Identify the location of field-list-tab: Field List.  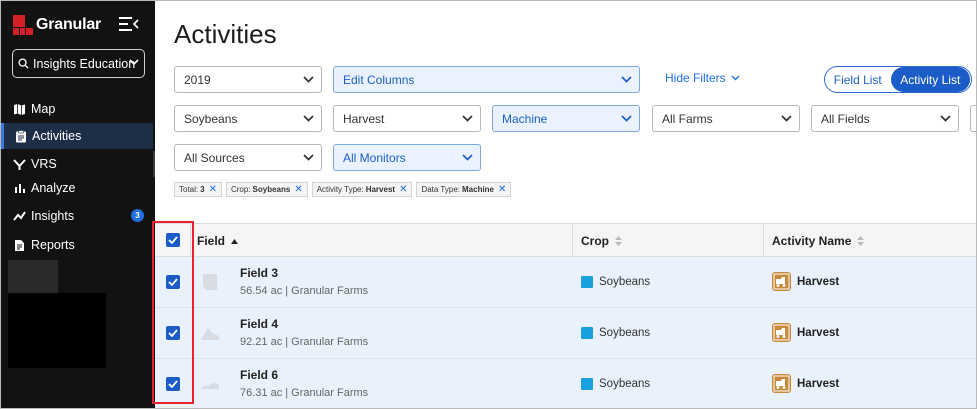
(858, 79).